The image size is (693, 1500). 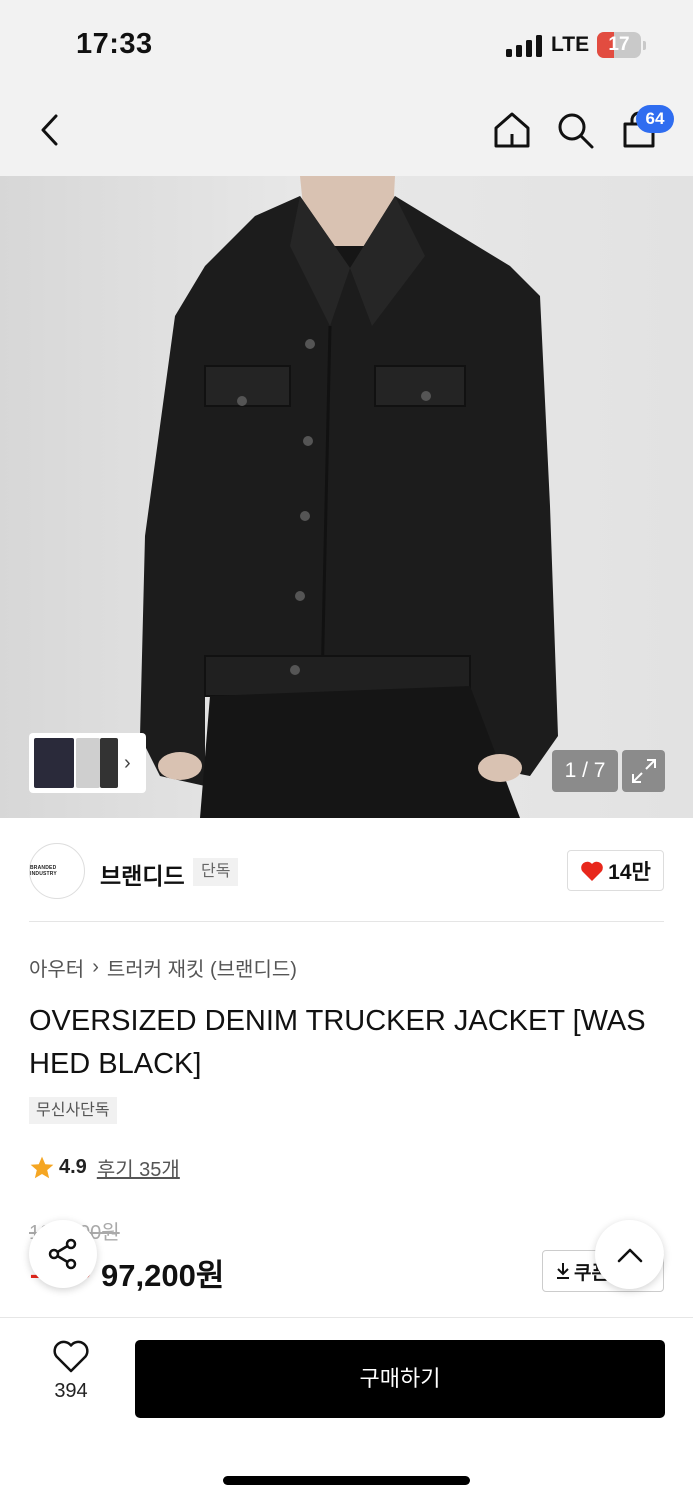 What do you see at coordinates (346, 921) in the screenshot?
I see `divider` at bounding box center [346, 921].